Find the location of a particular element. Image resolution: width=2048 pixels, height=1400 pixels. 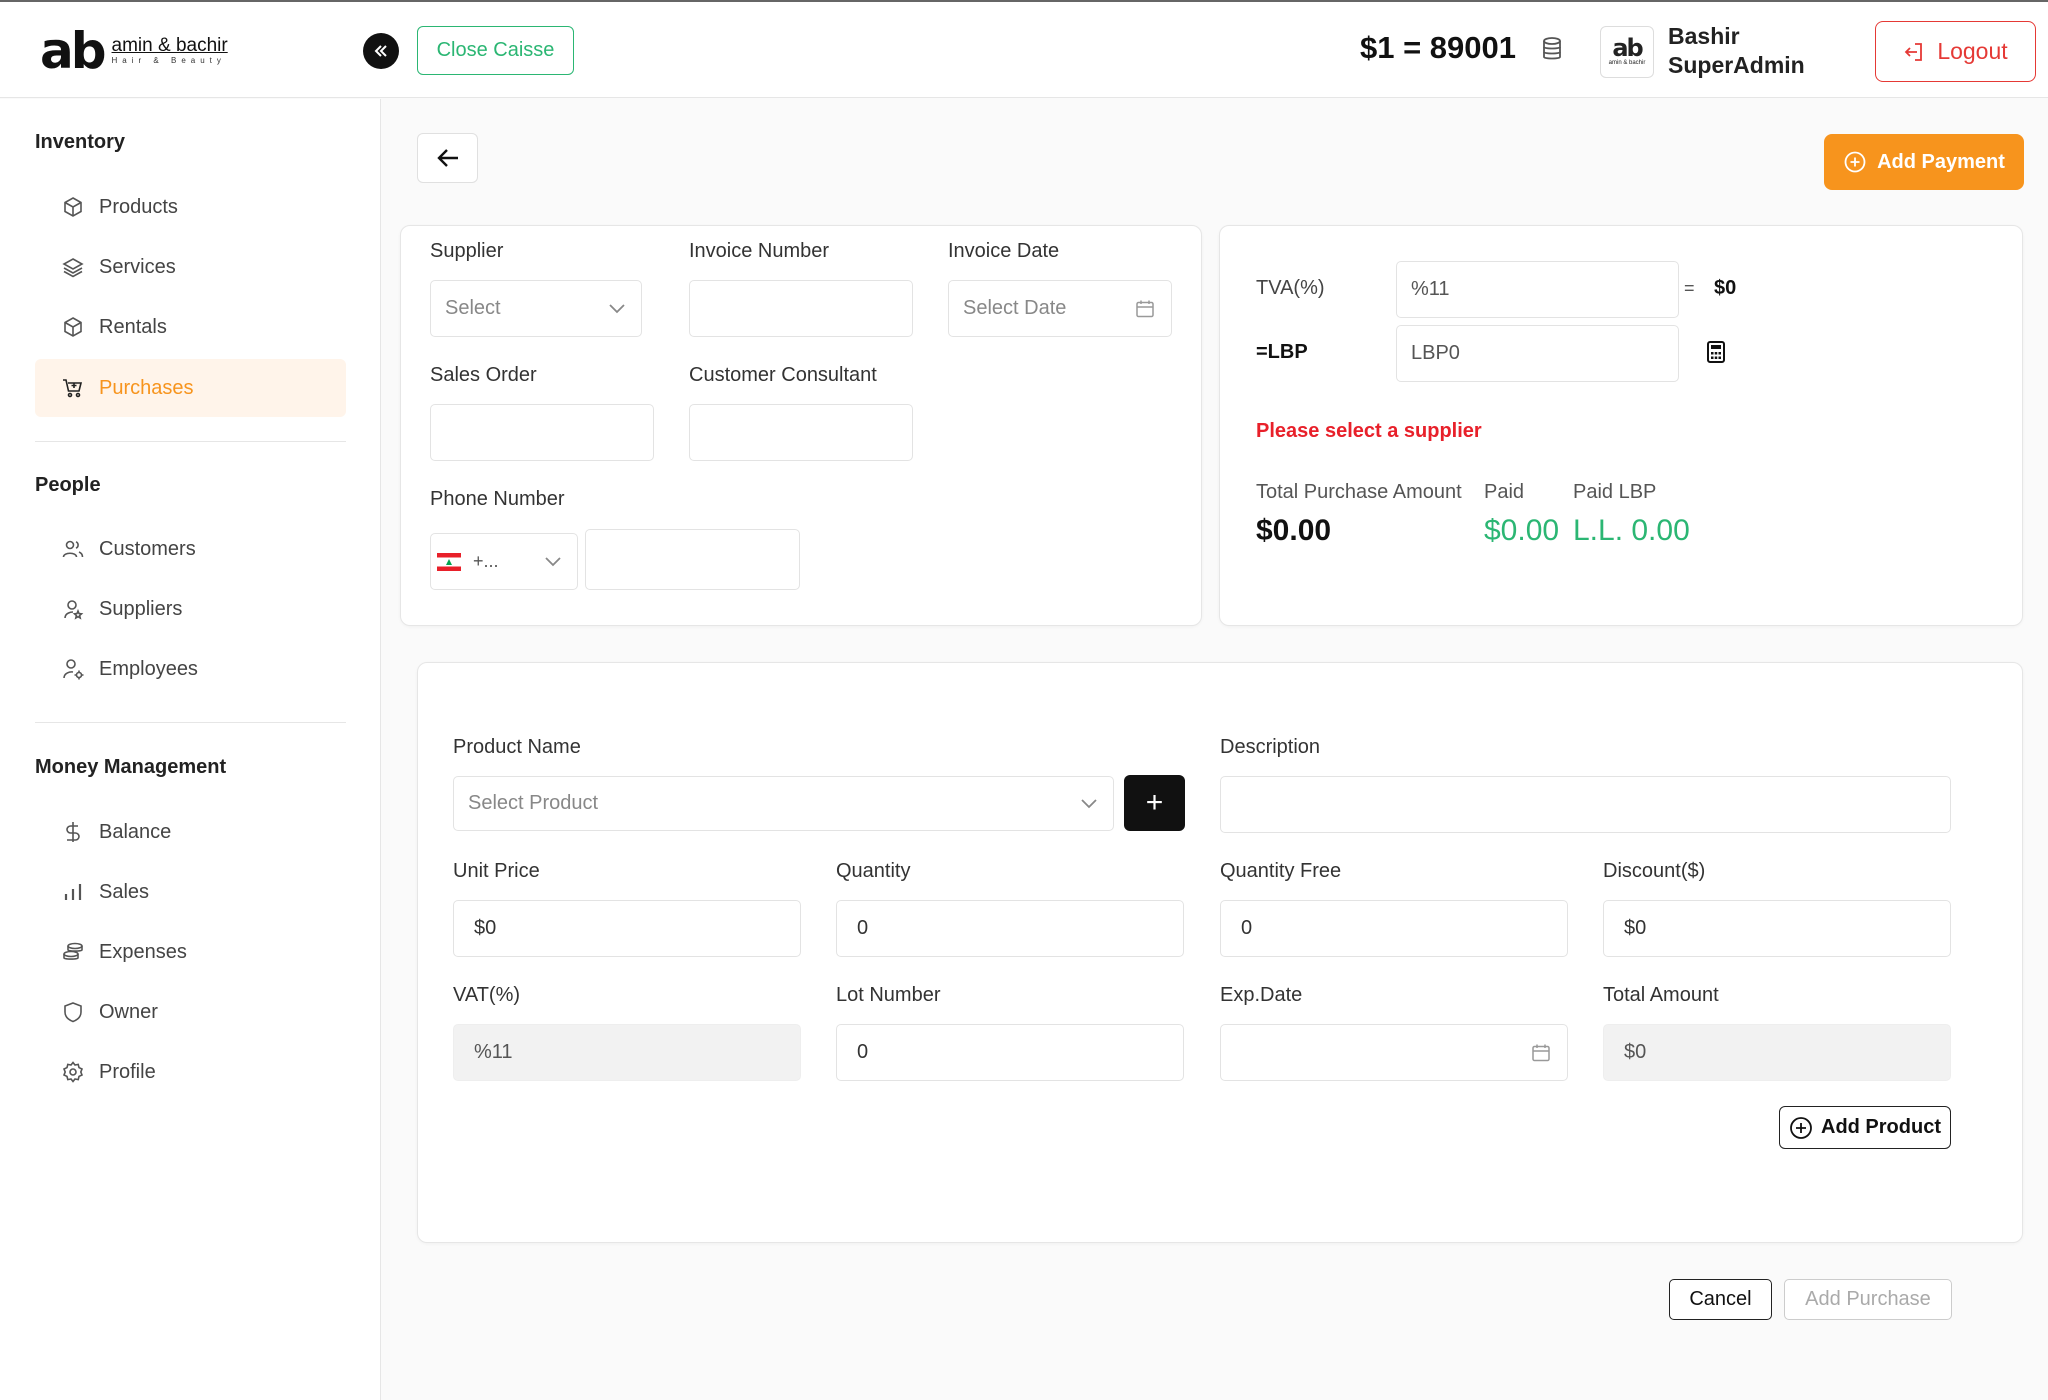

arrow-left-icon is located at coordinates (447, 158).